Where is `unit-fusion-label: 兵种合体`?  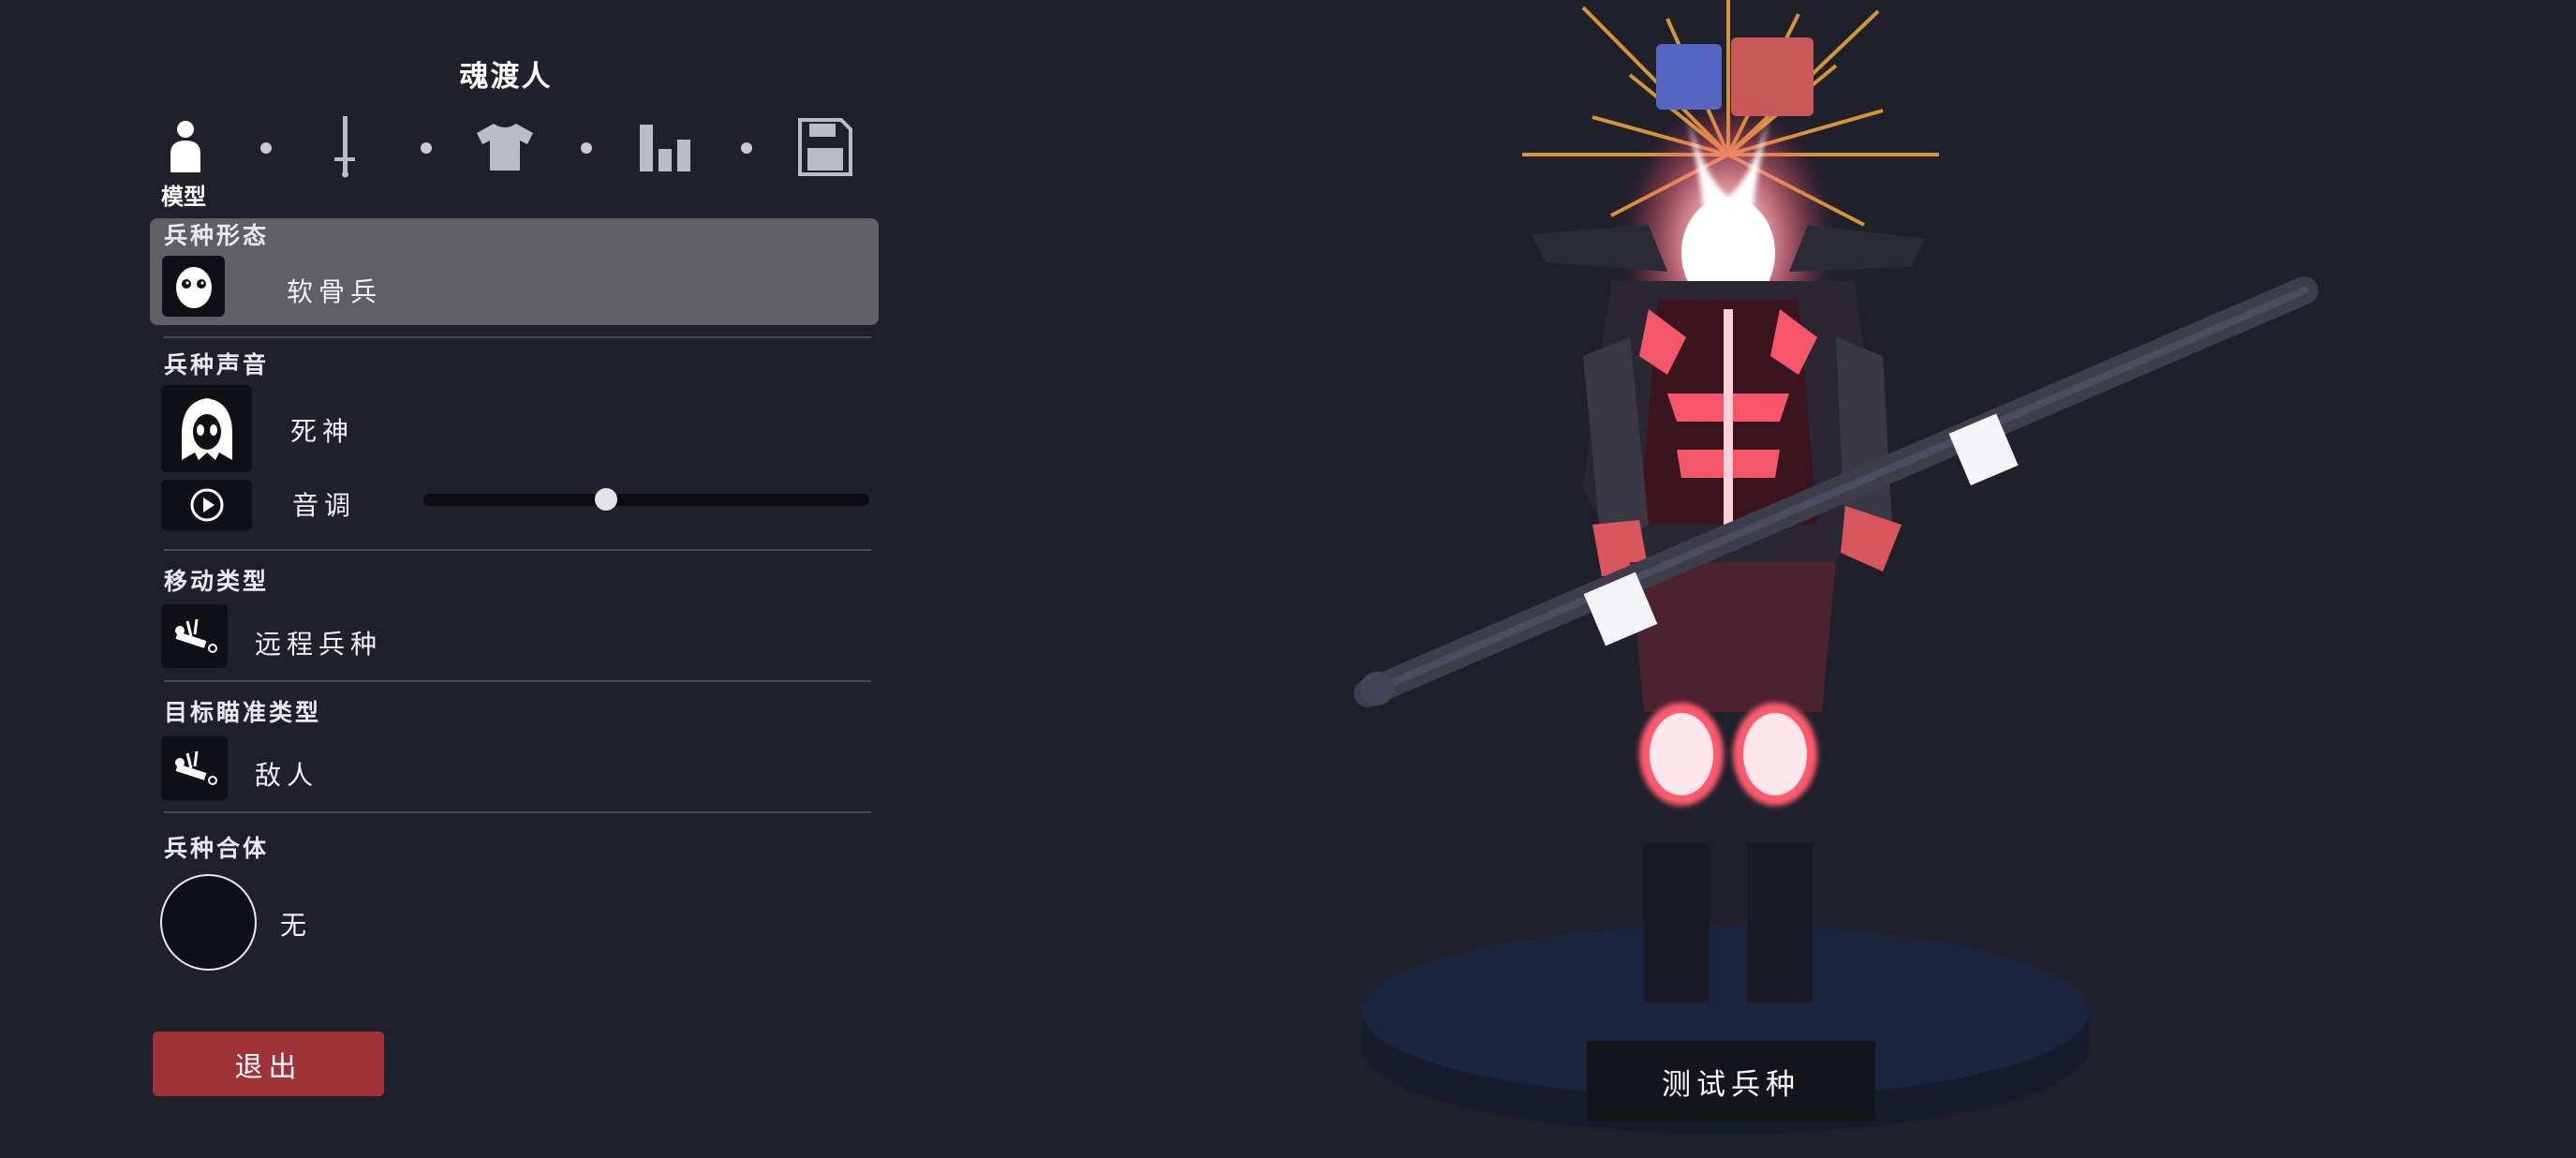
unit-fusion-label: 兵种合体 is located at coordinates (217, 848).